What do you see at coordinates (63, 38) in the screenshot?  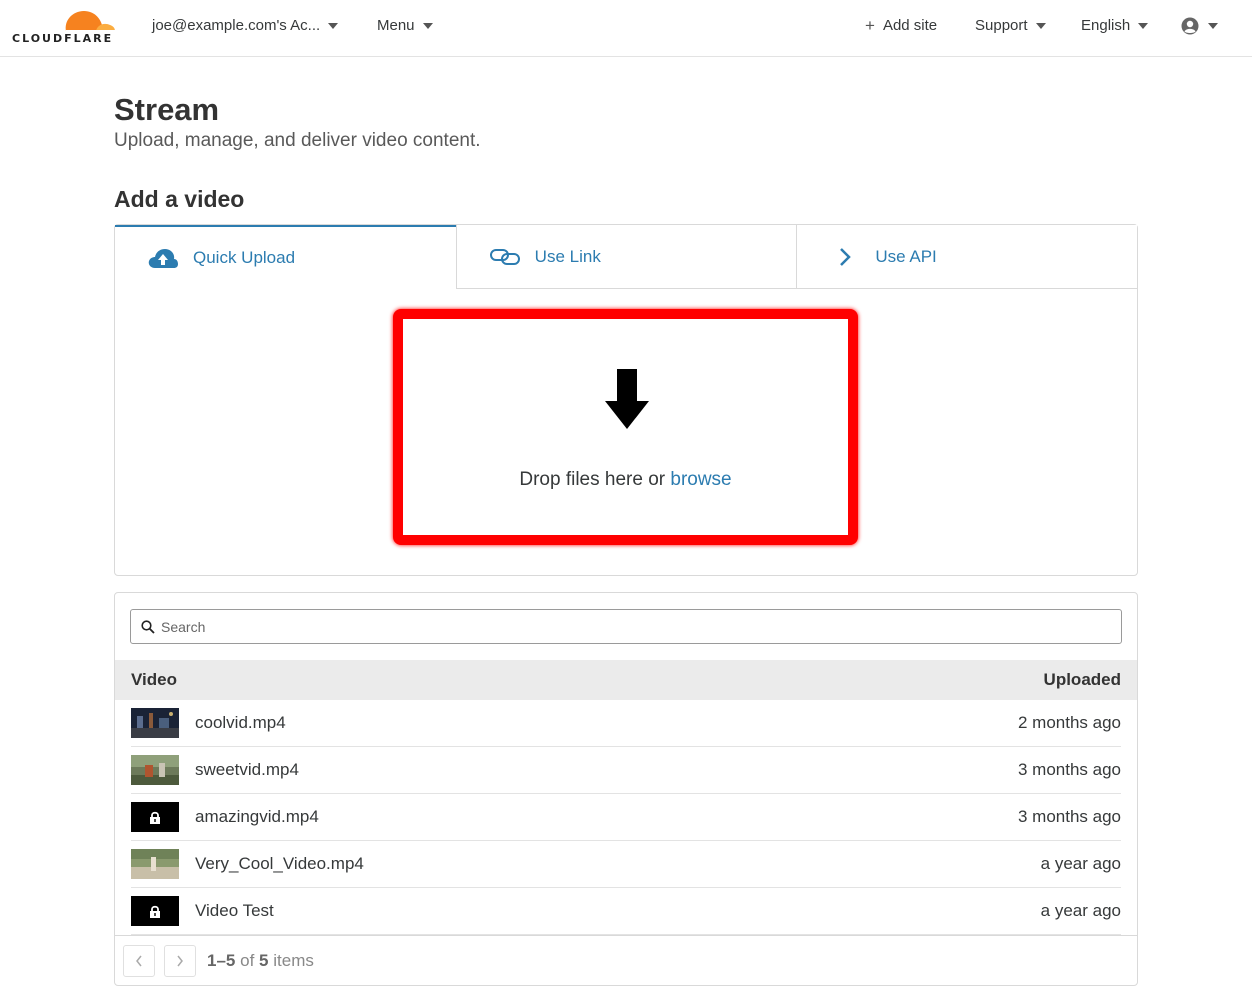 I see `logo-wordmark: CLOUDFLARE` at bounding box center [63, 38].